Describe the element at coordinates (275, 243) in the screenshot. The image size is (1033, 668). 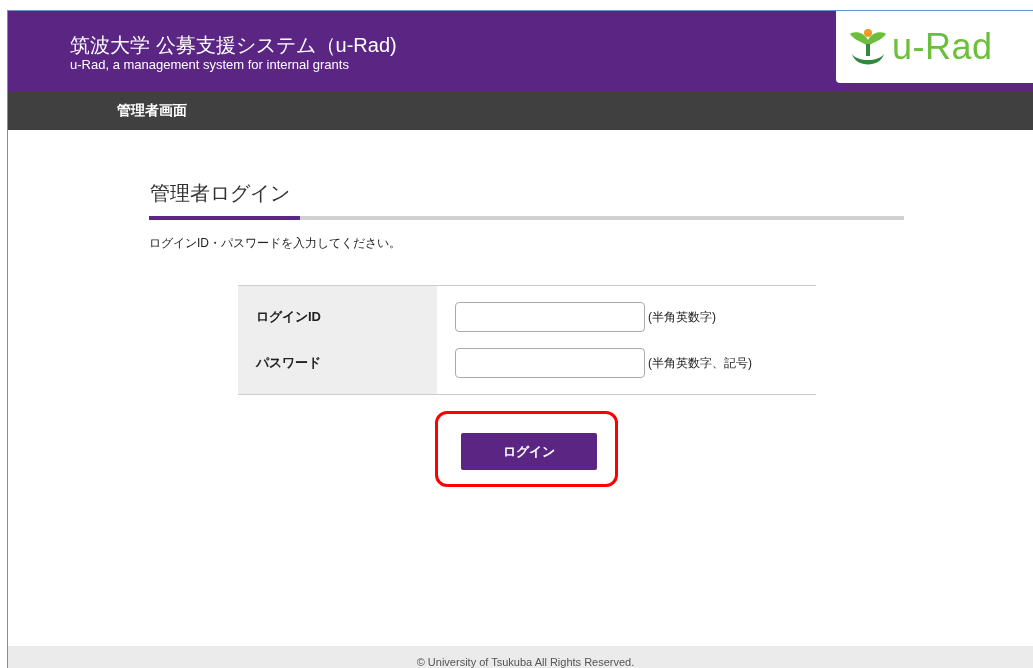
I see `instruction-text: ログインID・パスワードを入力してください。` at that location.